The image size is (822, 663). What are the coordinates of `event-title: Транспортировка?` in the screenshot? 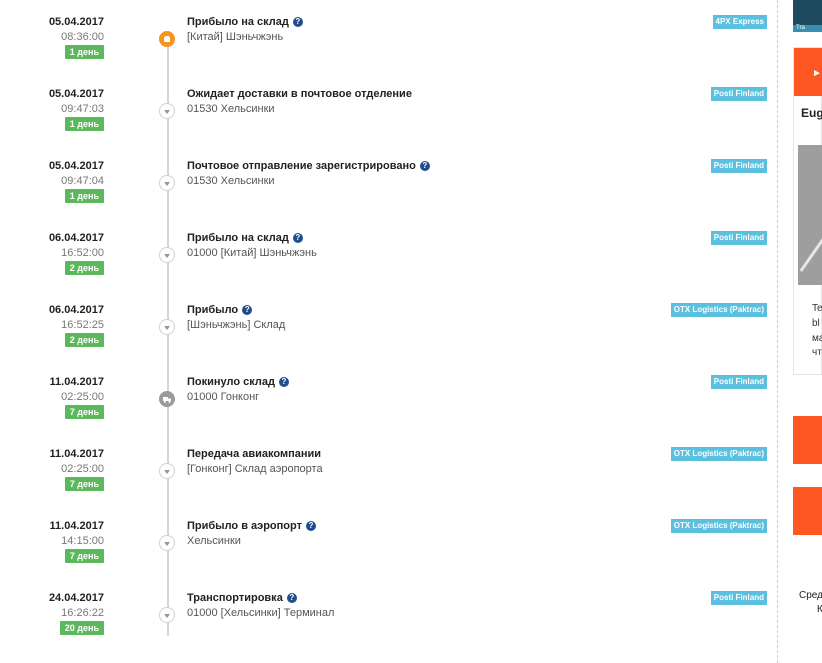 It's located at (242, 598).